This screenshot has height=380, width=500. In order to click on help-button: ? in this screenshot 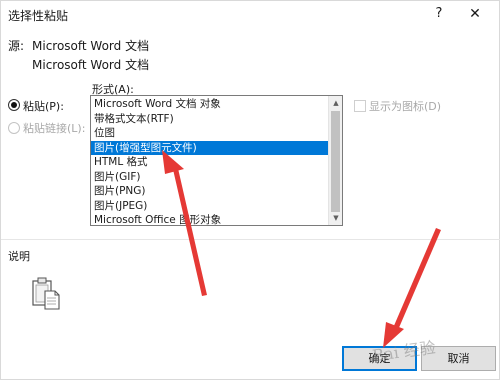, I will do `click(439, 14)`.